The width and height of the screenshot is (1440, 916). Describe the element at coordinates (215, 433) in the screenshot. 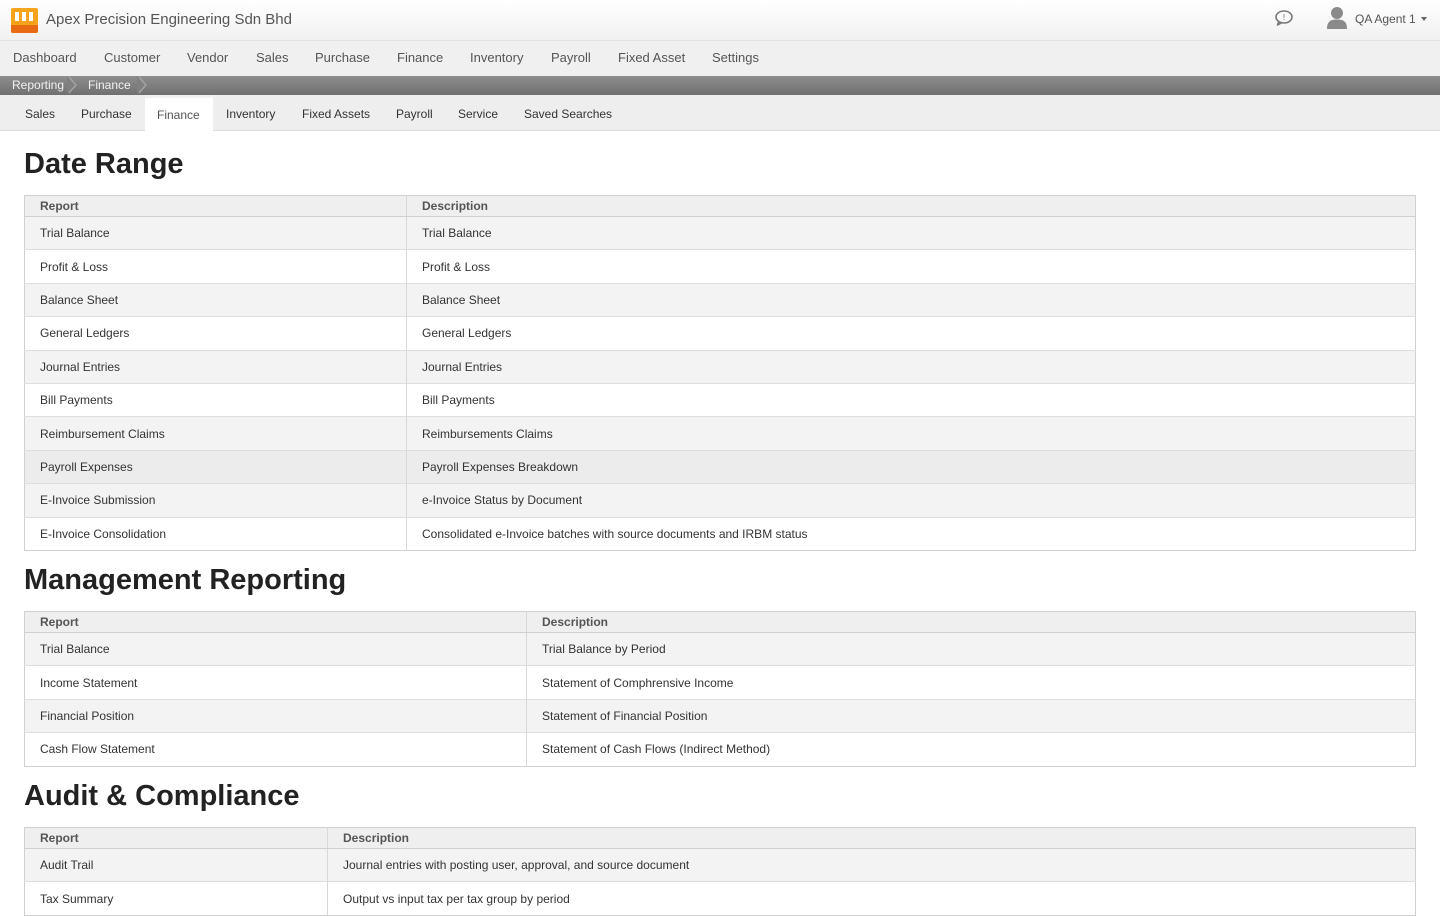

I see `report-link: Reimbursement Claims` at that location.